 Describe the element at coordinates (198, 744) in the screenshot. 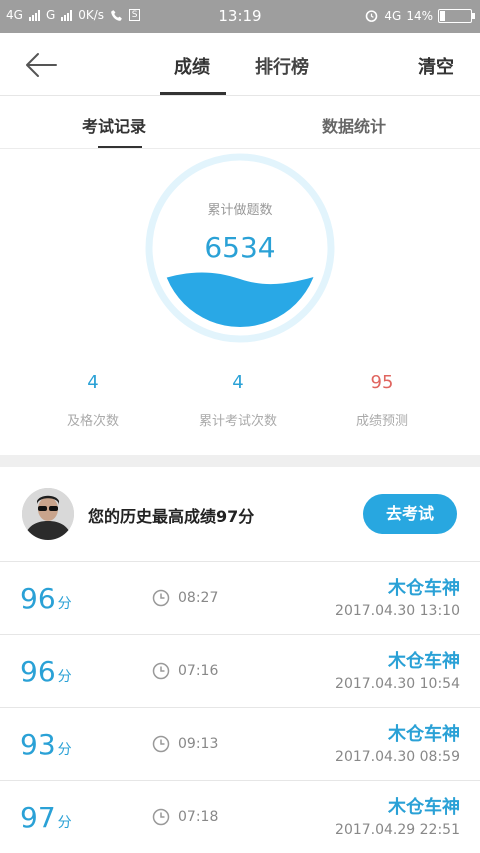

I see `record-duration: 09:13` at that location.